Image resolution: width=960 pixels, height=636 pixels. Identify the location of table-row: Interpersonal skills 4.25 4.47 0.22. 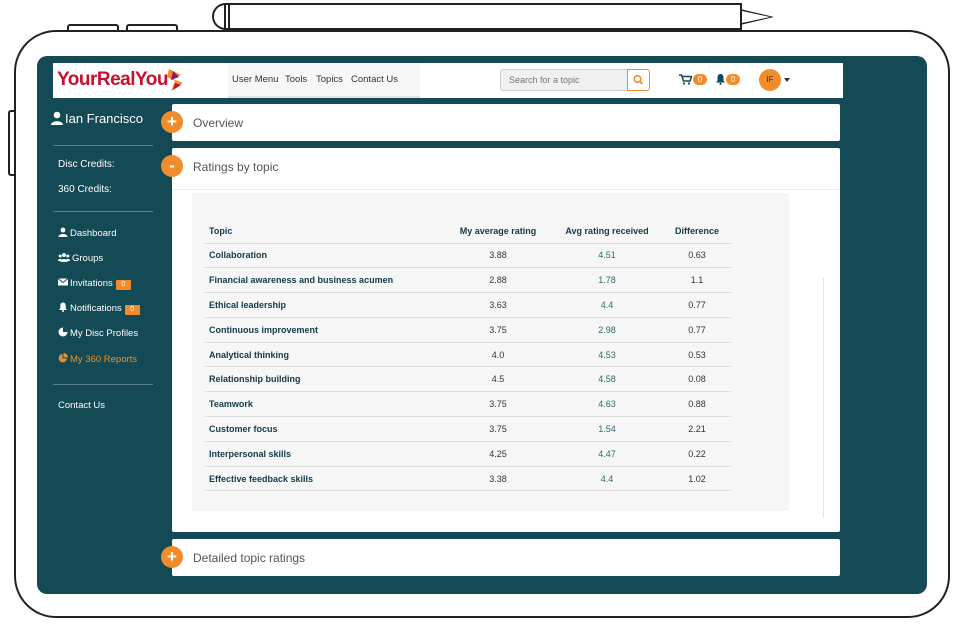
(468, 454).